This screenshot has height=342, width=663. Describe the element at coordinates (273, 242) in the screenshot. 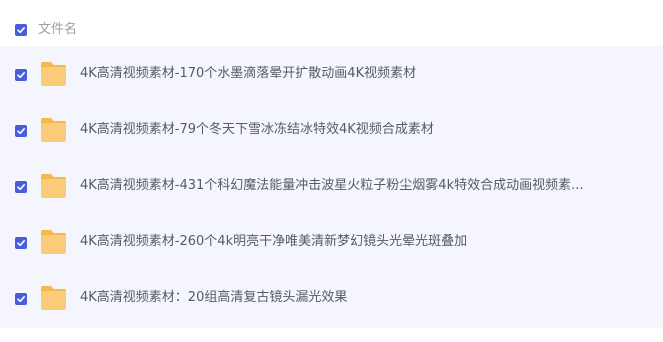

I see `file-name: 4K高清视频素材-260个4k明亮干净唯美清新梦幻镜头光晕光斑叠加` at that location.